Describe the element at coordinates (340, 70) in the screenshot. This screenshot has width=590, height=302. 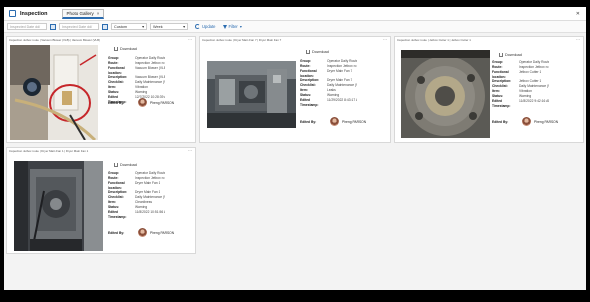
I see `functional-location-value: Dryer Main Fan 7` at that location.